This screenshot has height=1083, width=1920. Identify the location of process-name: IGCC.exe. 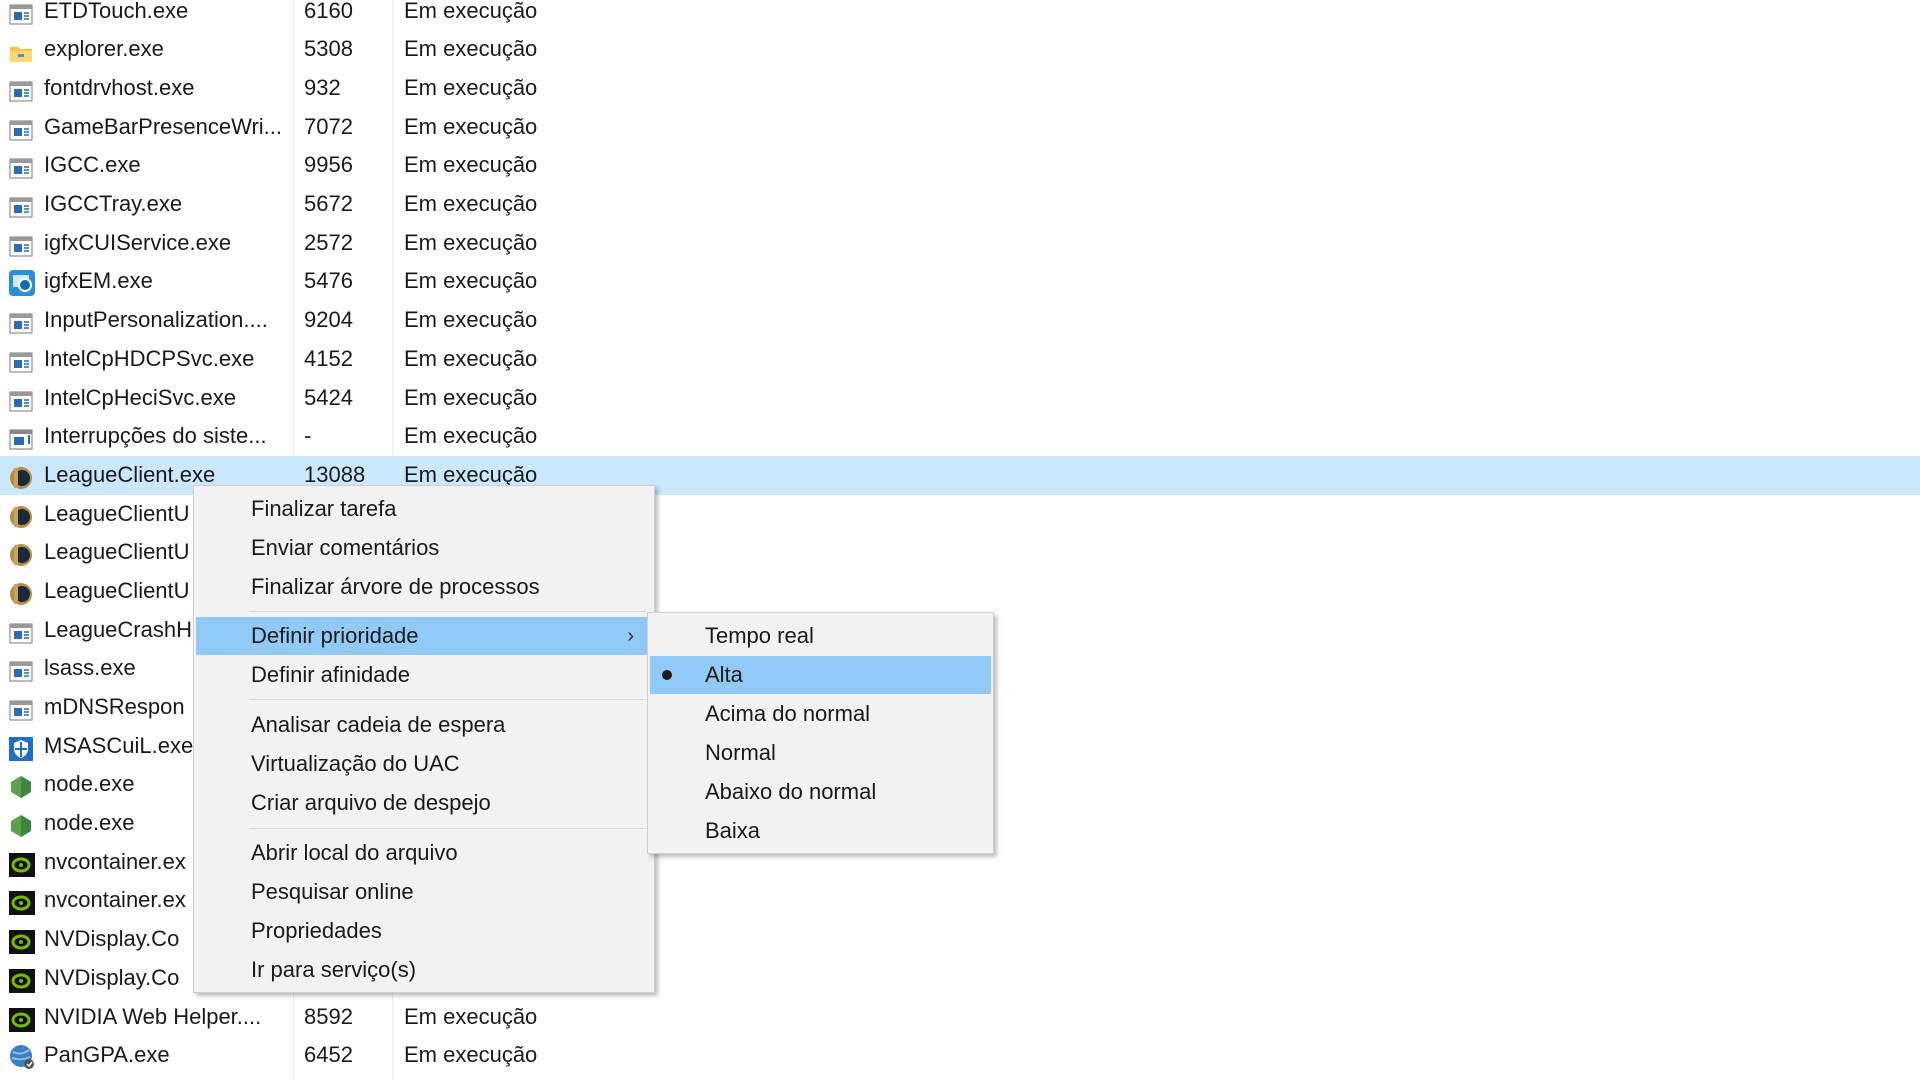
(92, 165).